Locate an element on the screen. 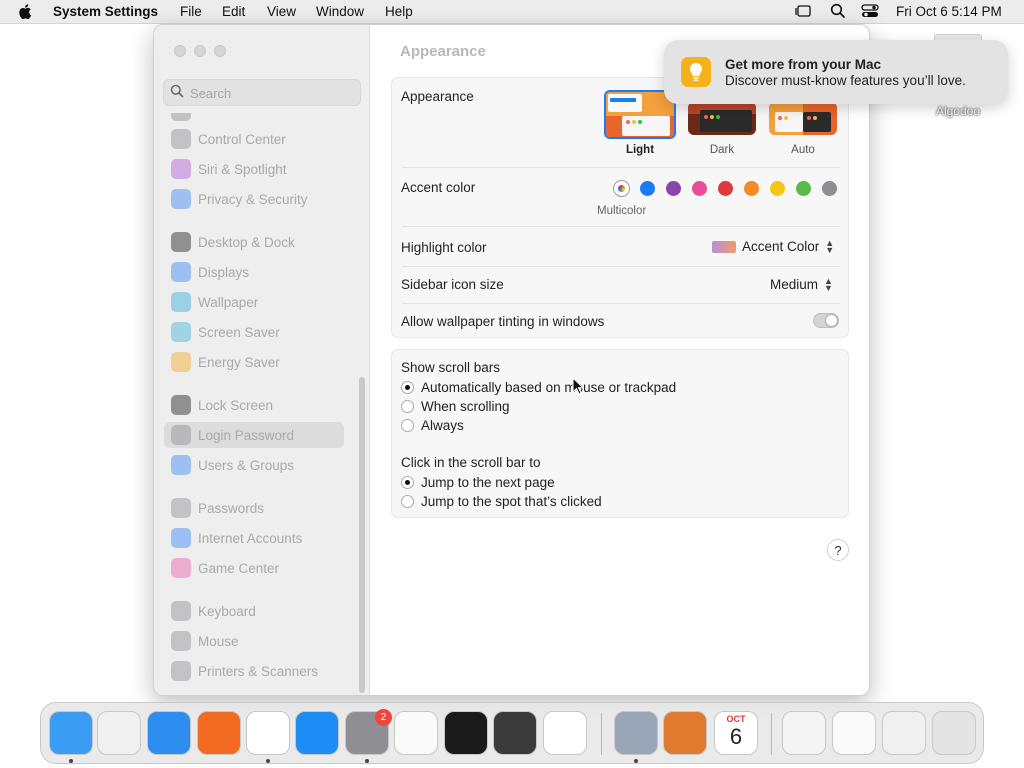 The image size is (1024, 768). menu-clock: Fri Oct 6 5:14 PM is located at coordinates (949, 11).